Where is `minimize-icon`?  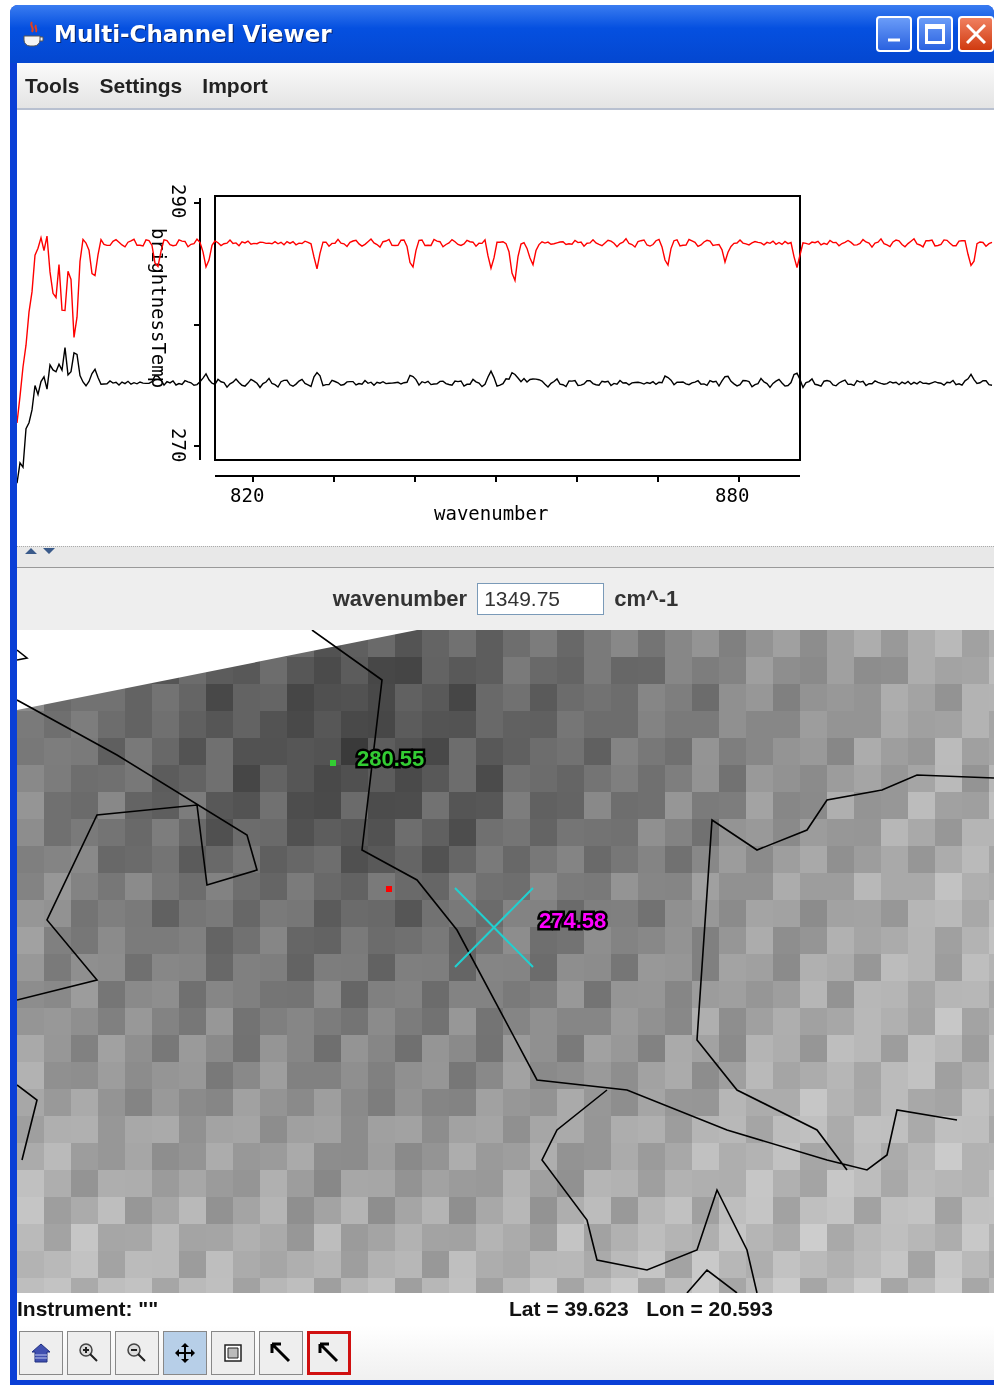
minimize-icon is located at coordinates (894, 40).